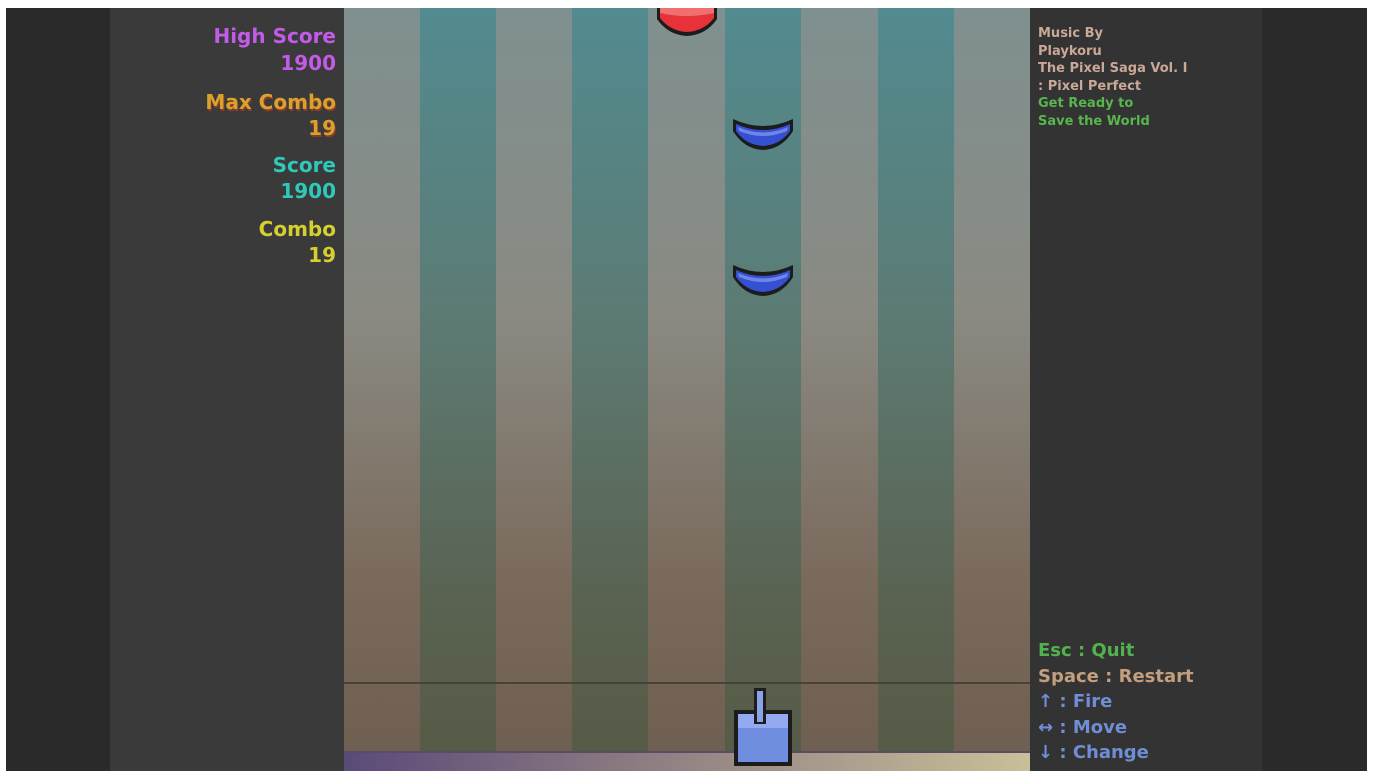  Describe the element at coordinates (1093, 752) in the screenshot. I see `control-change: ↓ : Change` at that location.